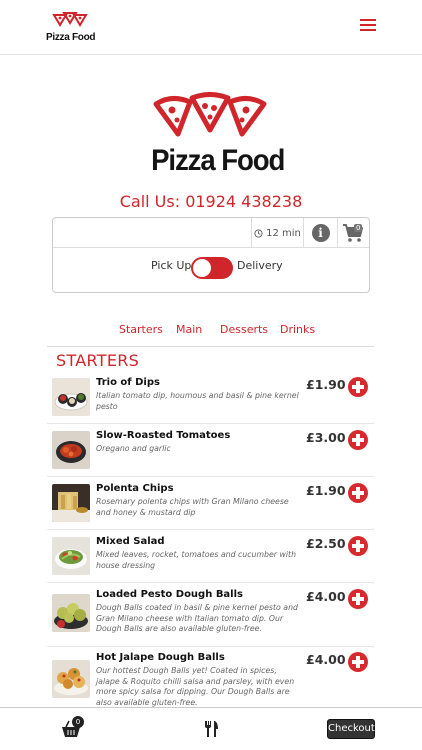  Describe the element at coordinates (297, 329) in the screenshot. I see `category-drinks: Drinks` at that location.